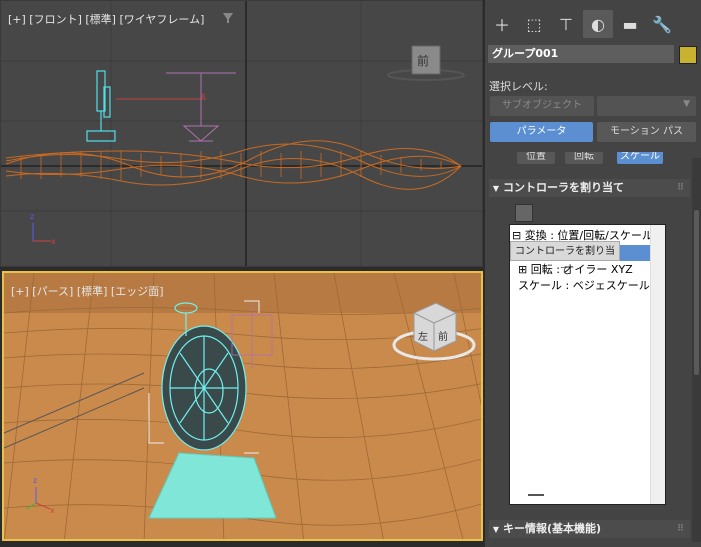 The width and height of the screenshot is (701, 547). I want to click on viewcube-front-label: 前, so click(423, 60).